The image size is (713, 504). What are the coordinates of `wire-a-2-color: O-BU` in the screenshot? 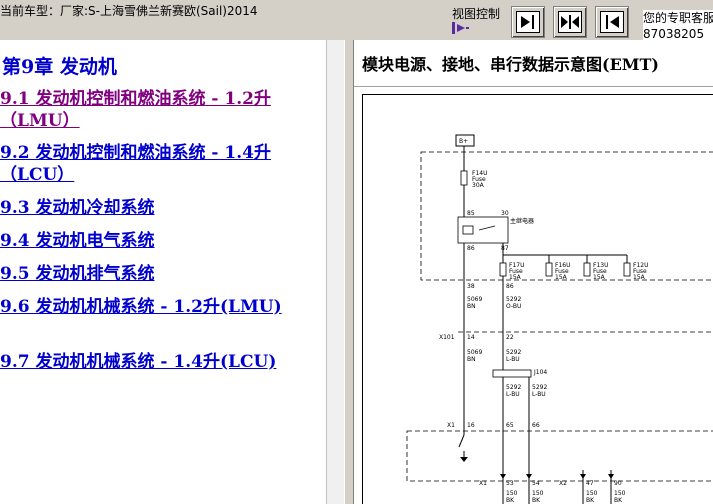 It's located at (513, 306).